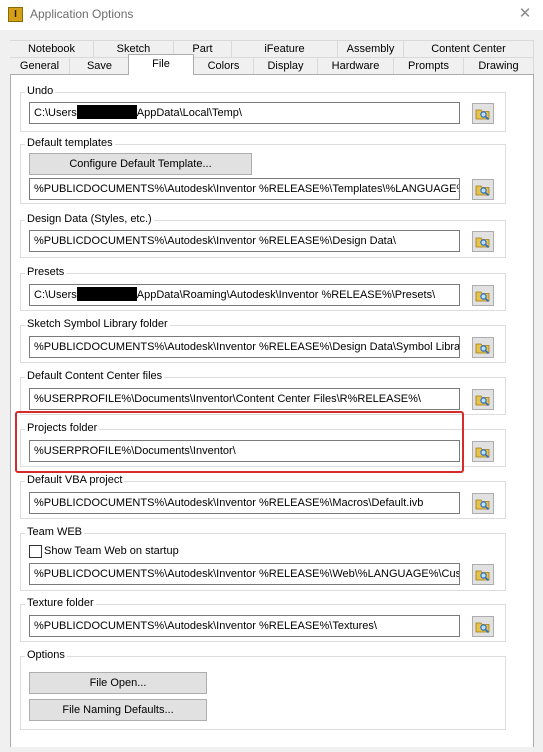  What do you see at coordinates (52, 48) in the screenshot?
I see `tab-notebook: Notebook` at bounding box center [52, 48].